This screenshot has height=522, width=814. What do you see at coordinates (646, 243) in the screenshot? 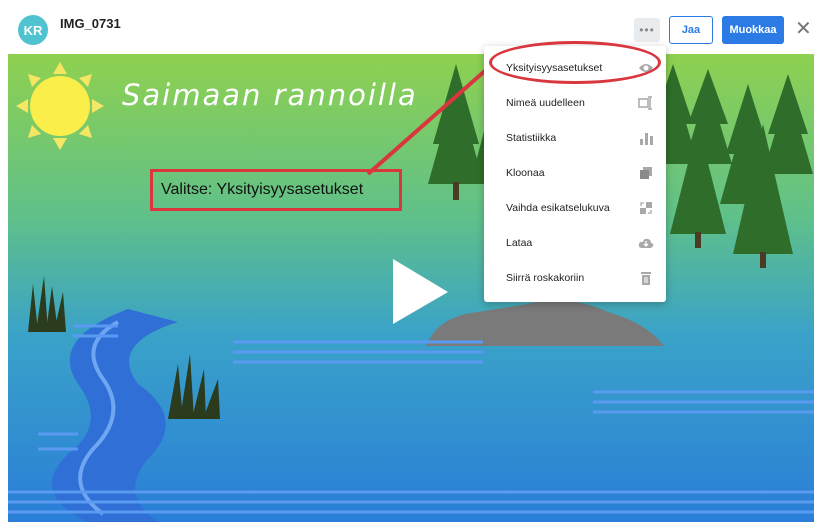
I see `cloud-download-icon` at bounding box center [646, 243].